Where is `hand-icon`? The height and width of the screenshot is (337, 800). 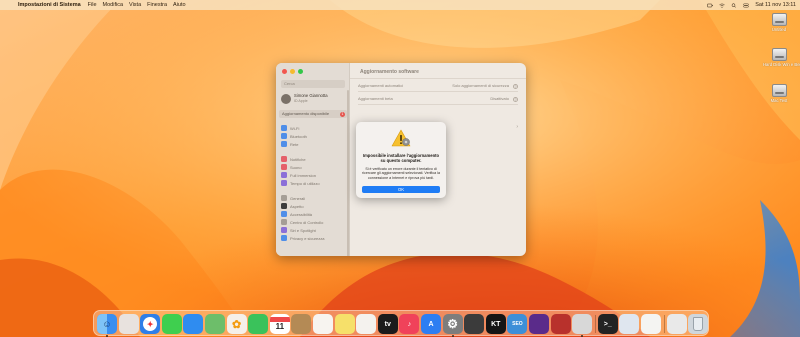 hand-icon is located at coordinates (284, 238).